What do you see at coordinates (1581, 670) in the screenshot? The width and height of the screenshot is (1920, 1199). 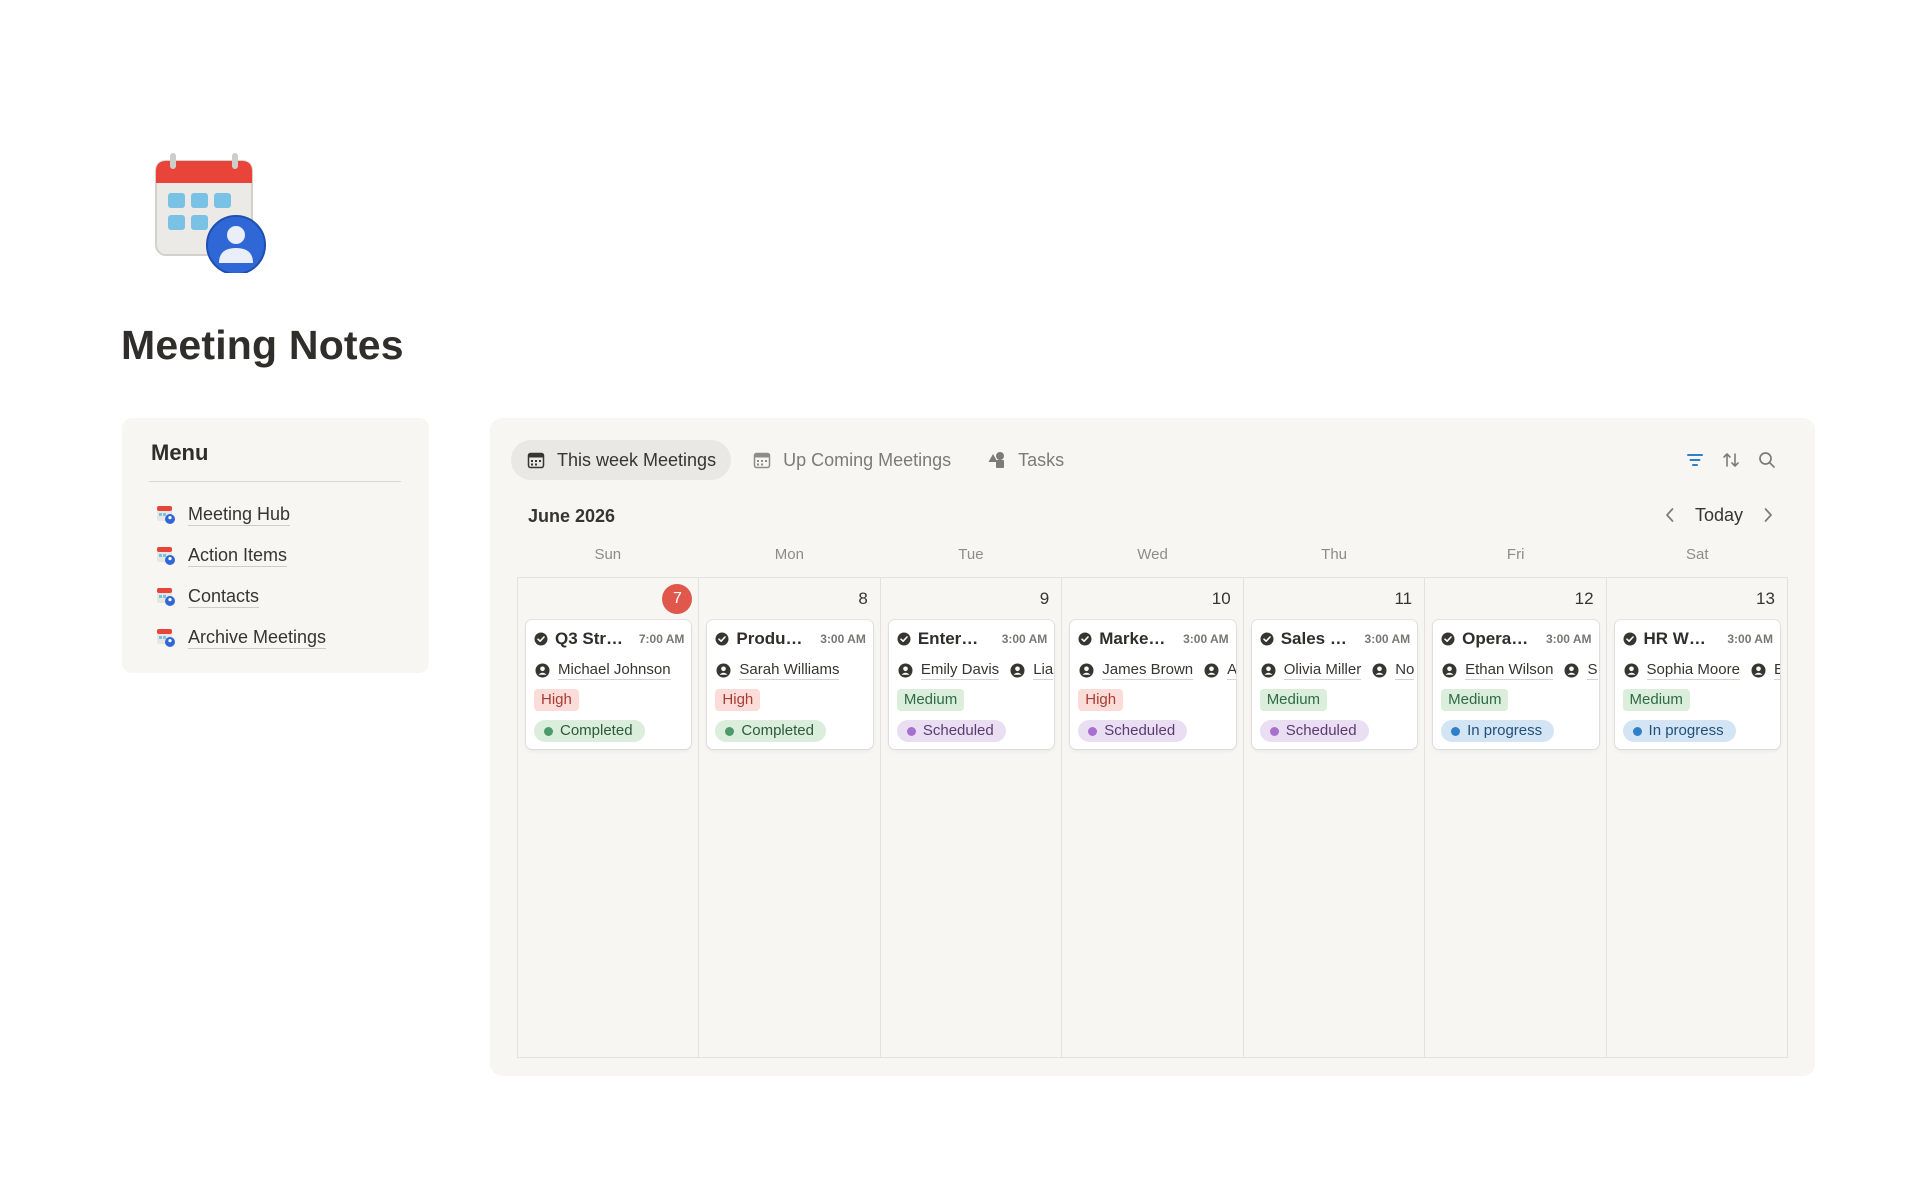 I see `person-chip: S` at bounding box center [1581, 670].